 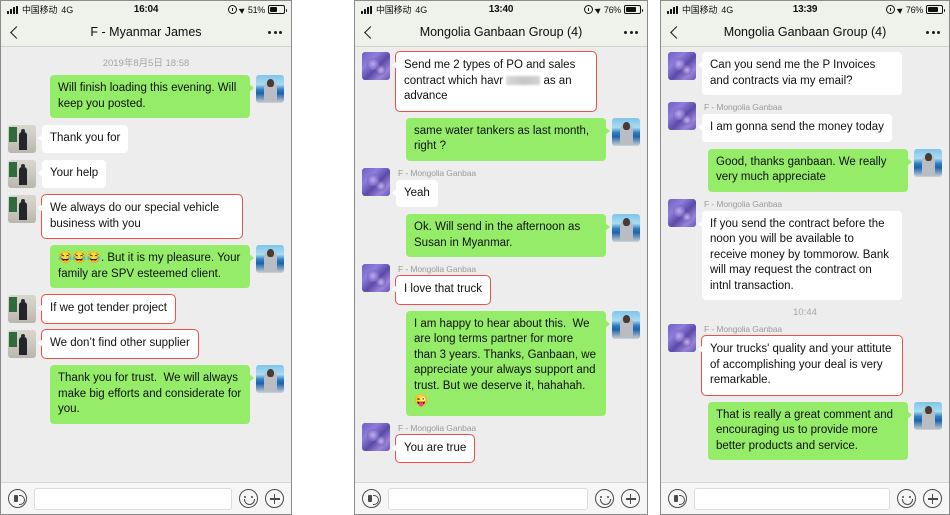 I want to click on battery-percent-label: 76%, so click(x=914, y=9).